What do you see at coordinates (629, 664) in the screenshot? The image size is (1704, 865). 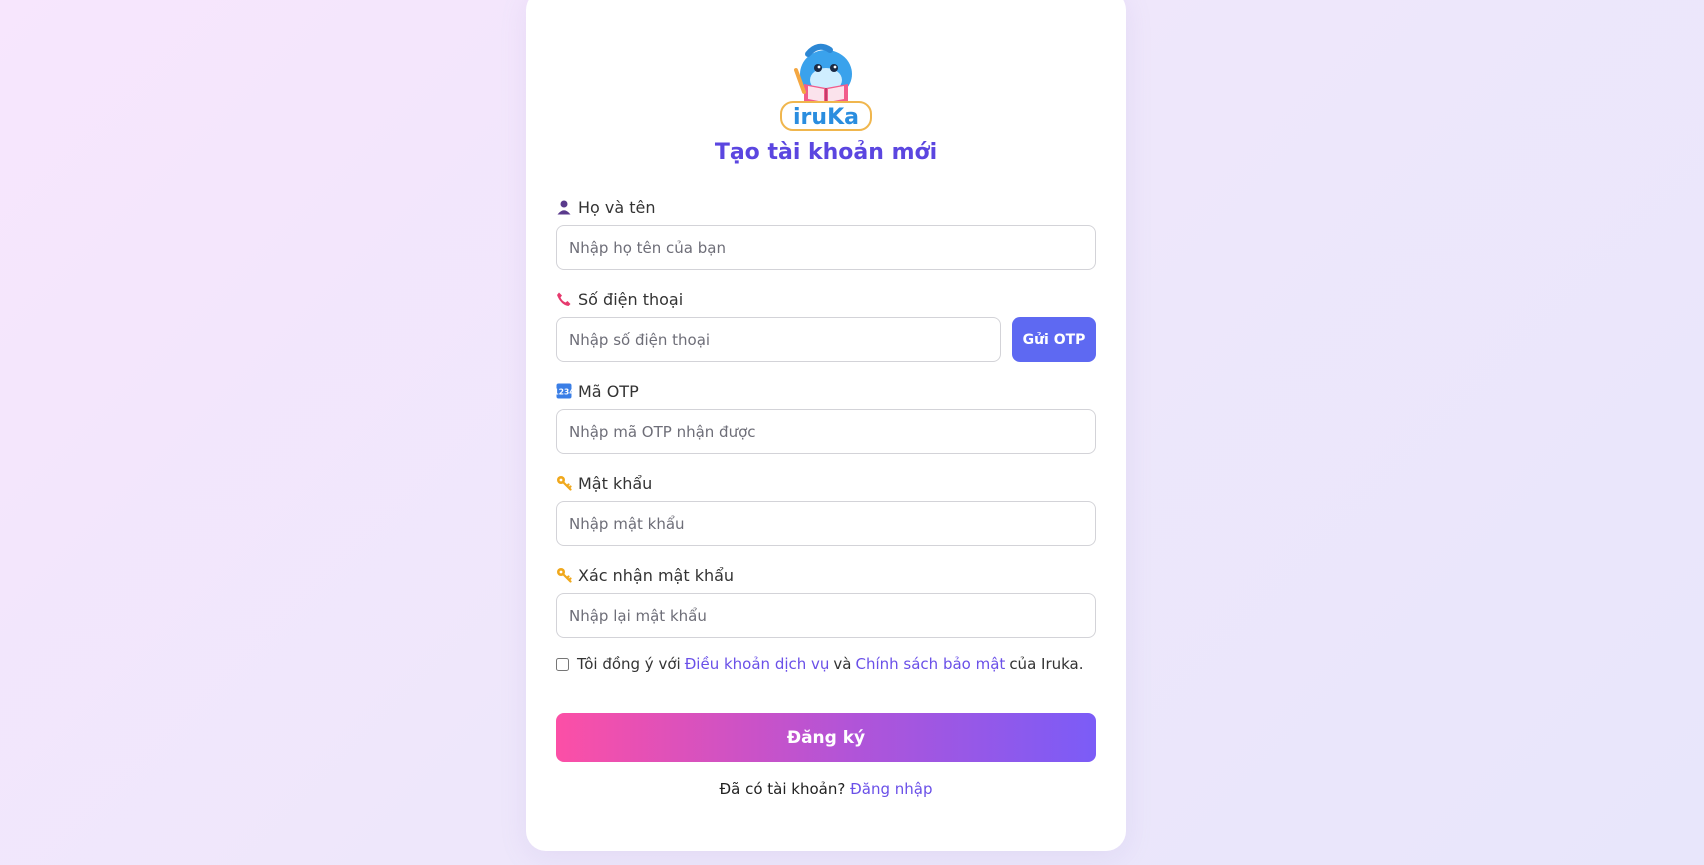 I see `terms-prefix: Tôi đồng ý với` at bounding box center [629, 664].